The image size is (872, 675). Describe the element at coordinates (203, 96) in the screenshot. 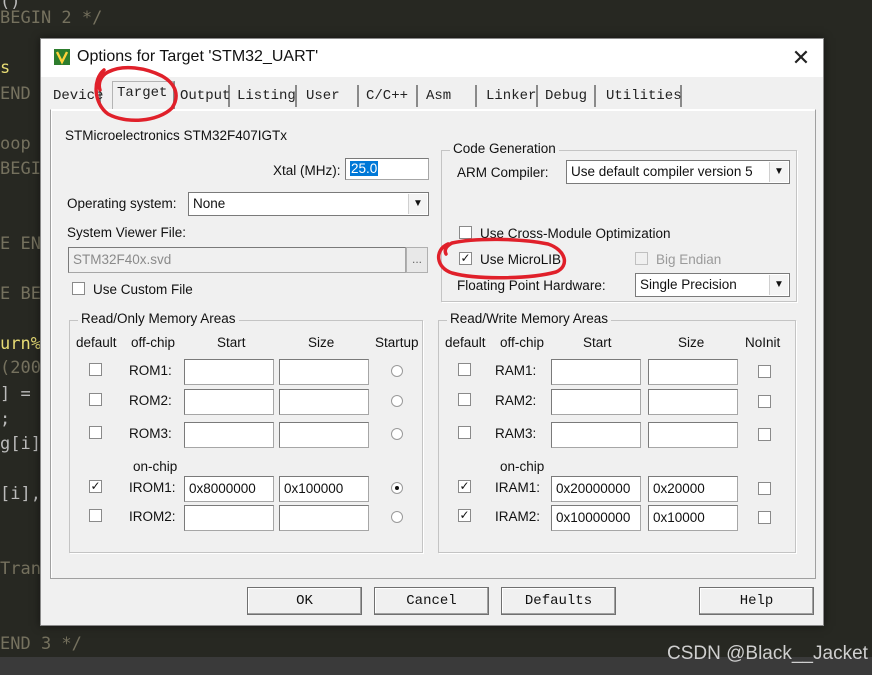

I see `tab-output: Output` at that location.